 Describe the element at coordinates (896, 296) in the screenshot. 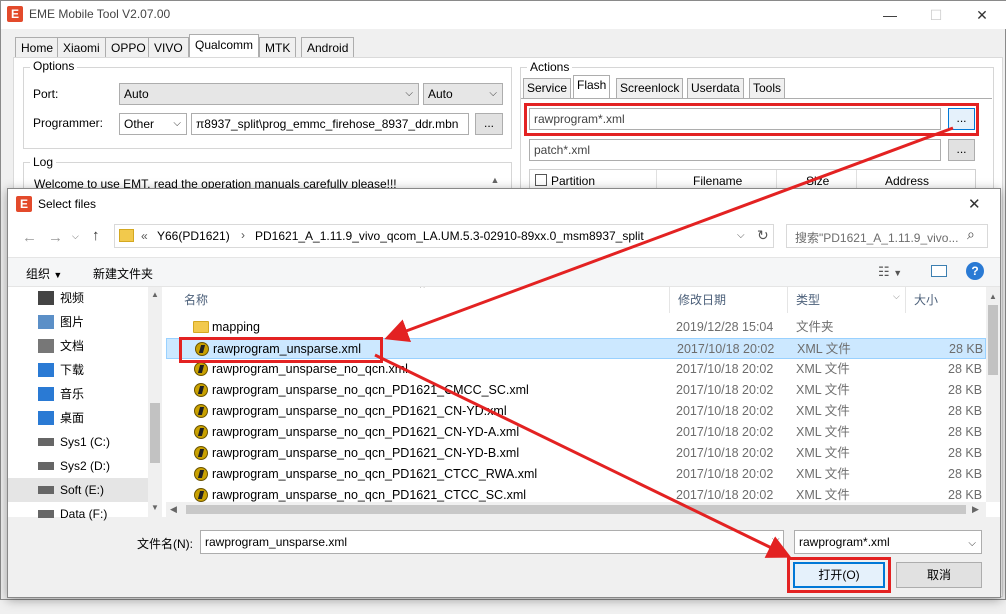

I see `column-dropdown-icon: ⌵` at that location.